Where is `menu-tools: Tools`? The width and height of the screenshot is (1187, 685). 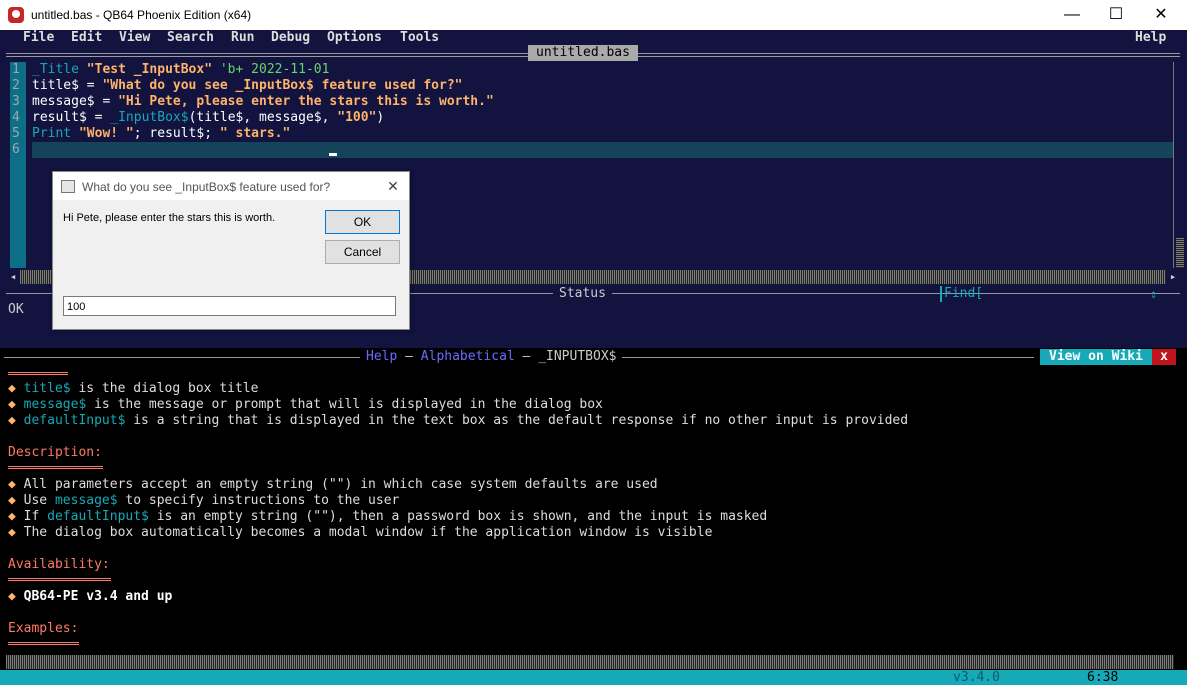
menu-tools: Tools is located at coordinates (419, 38).